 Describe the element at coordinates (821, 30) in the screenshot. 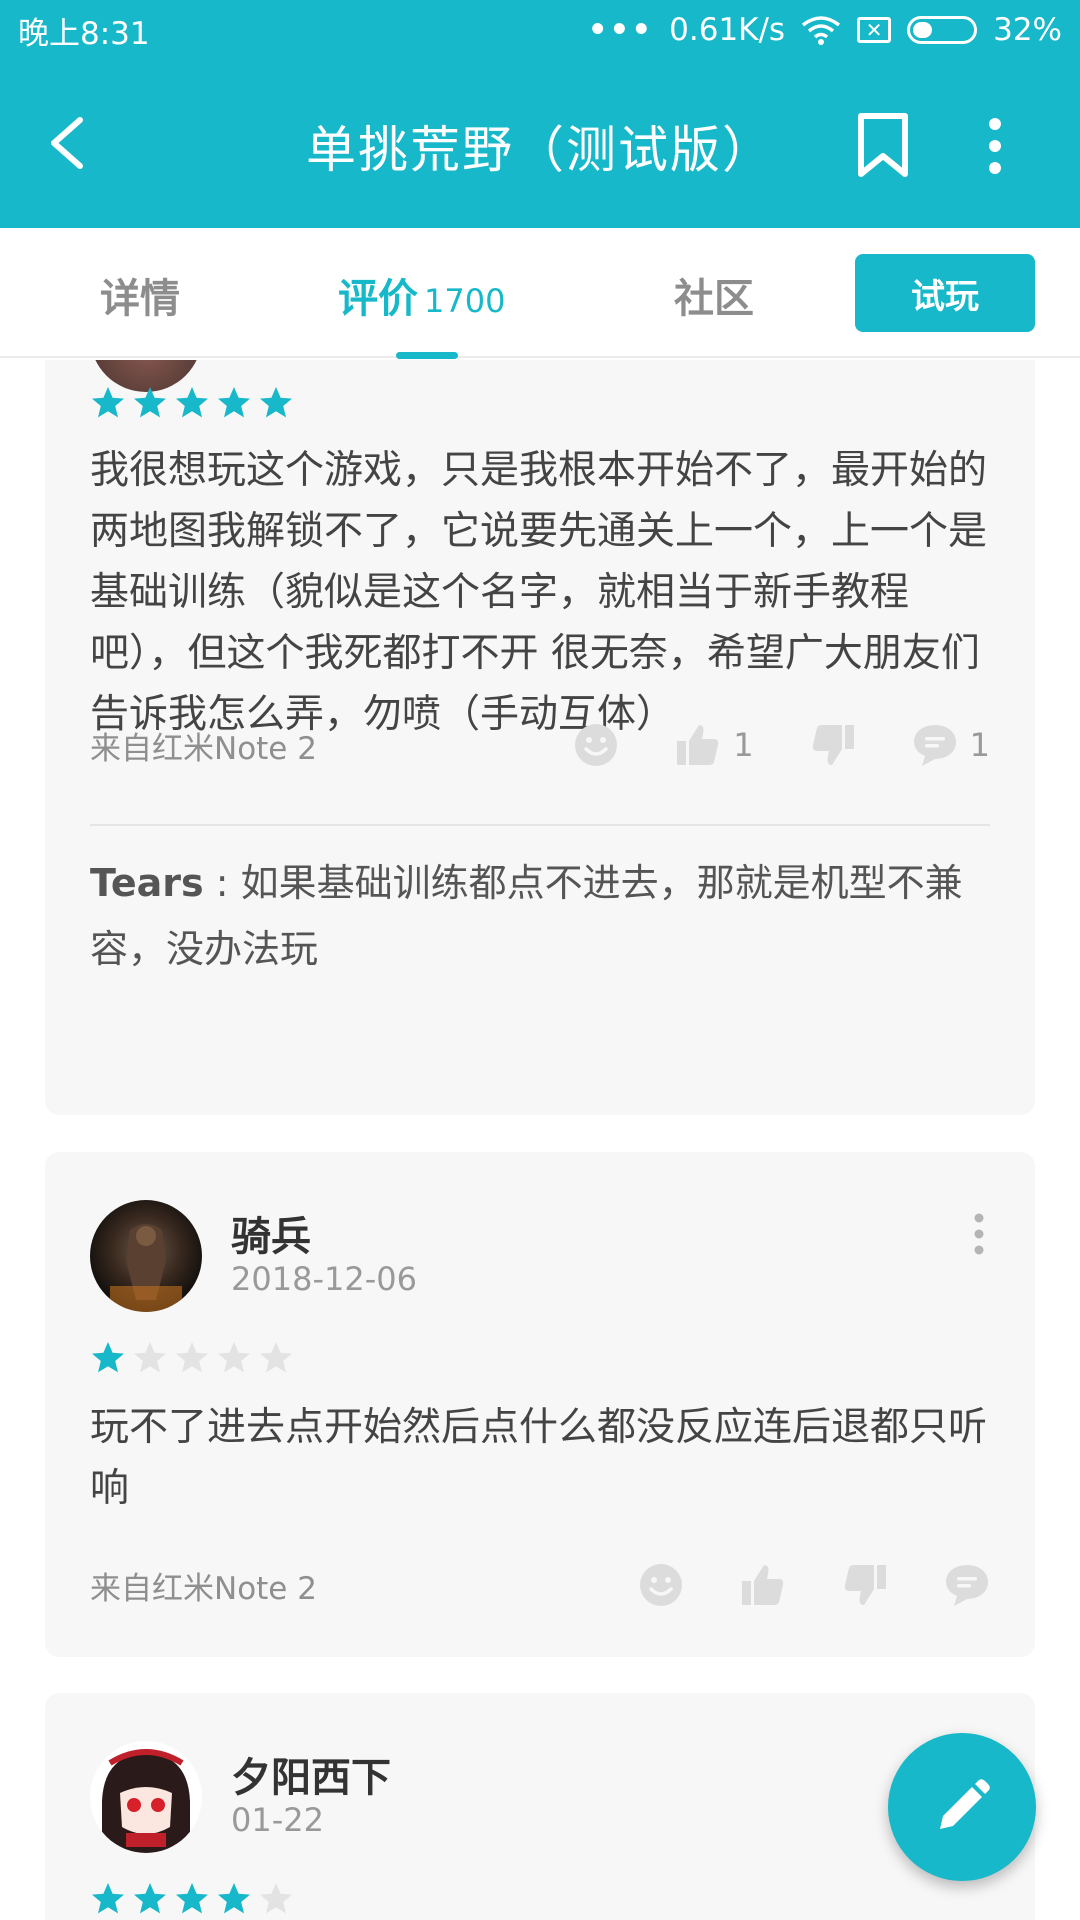

I see `wifi-icon` at that location.